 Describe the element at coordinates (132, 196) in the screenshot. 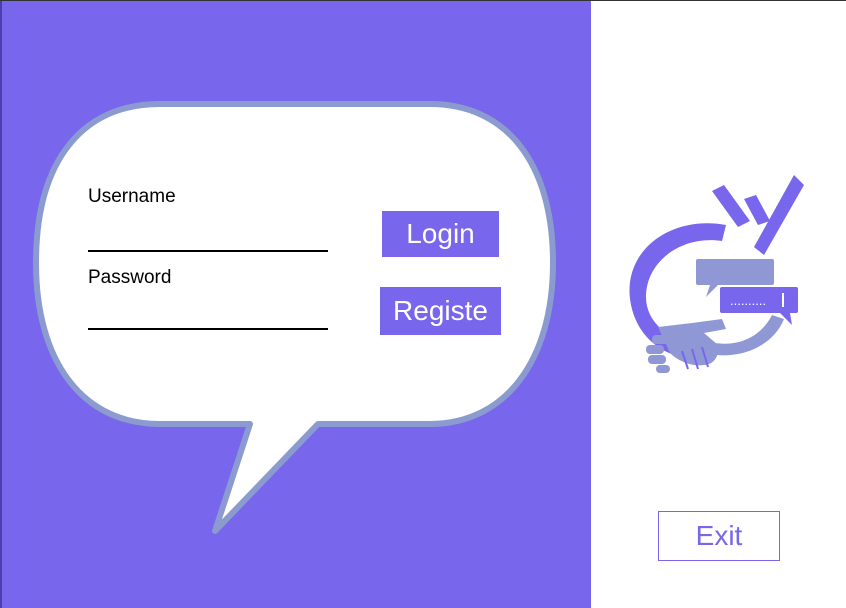

I see `username-label: Username` at that location.